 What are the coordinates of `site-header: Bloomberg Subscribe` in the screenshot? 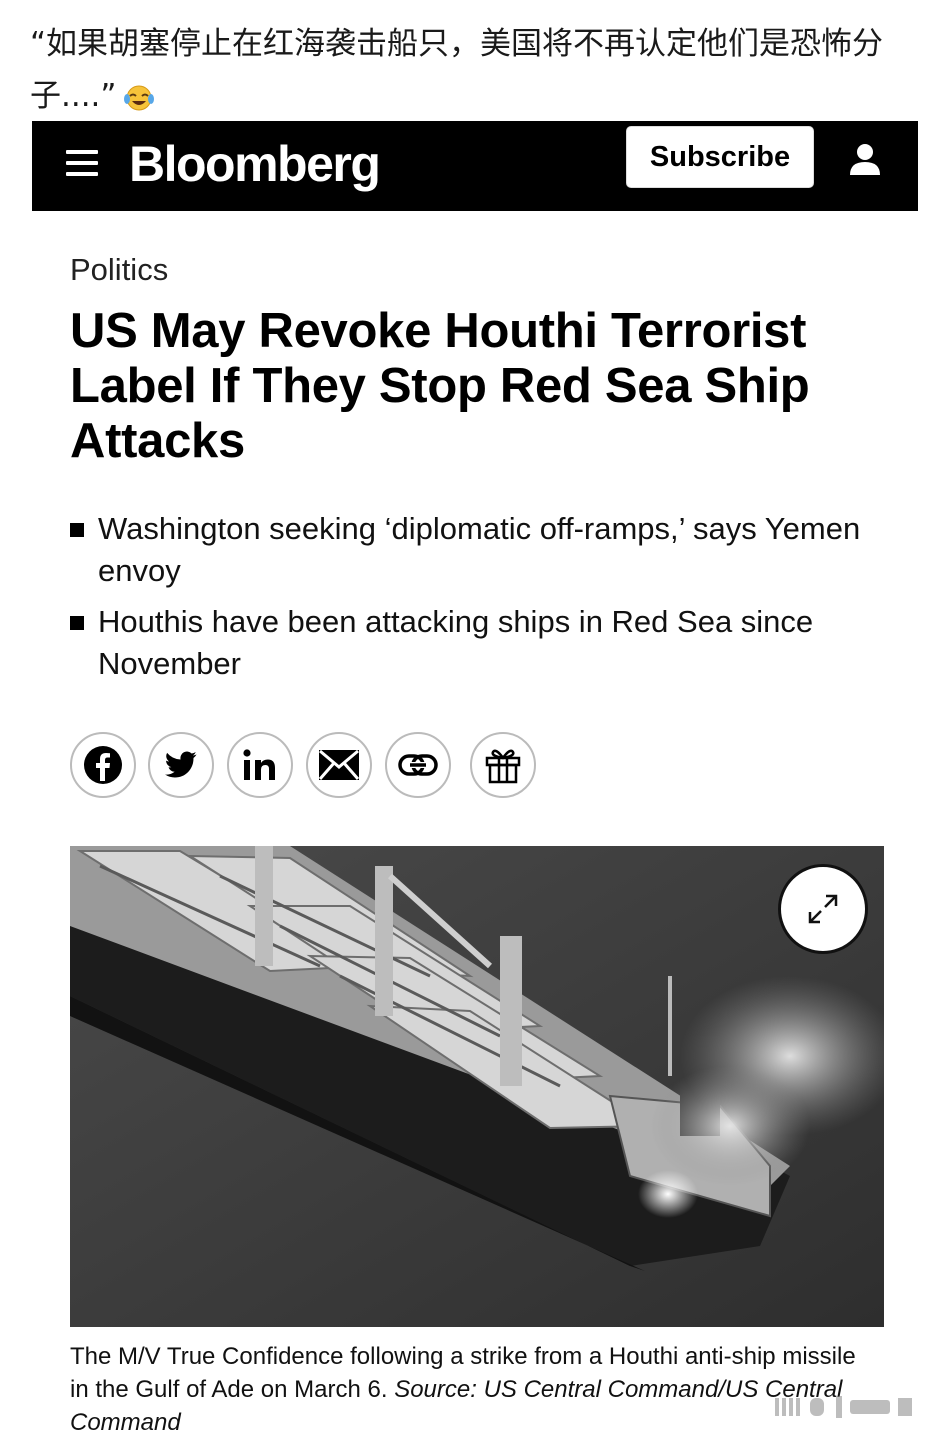 It's located at (475, 166).